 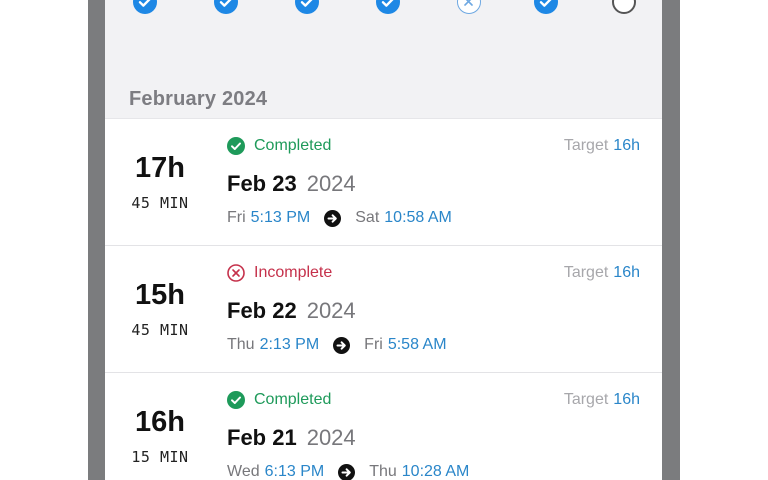 What do you see at coordinates (418, 217) in the screenshot?
I see `end-time: 10:58 AM` at bounding box center [418, 217].